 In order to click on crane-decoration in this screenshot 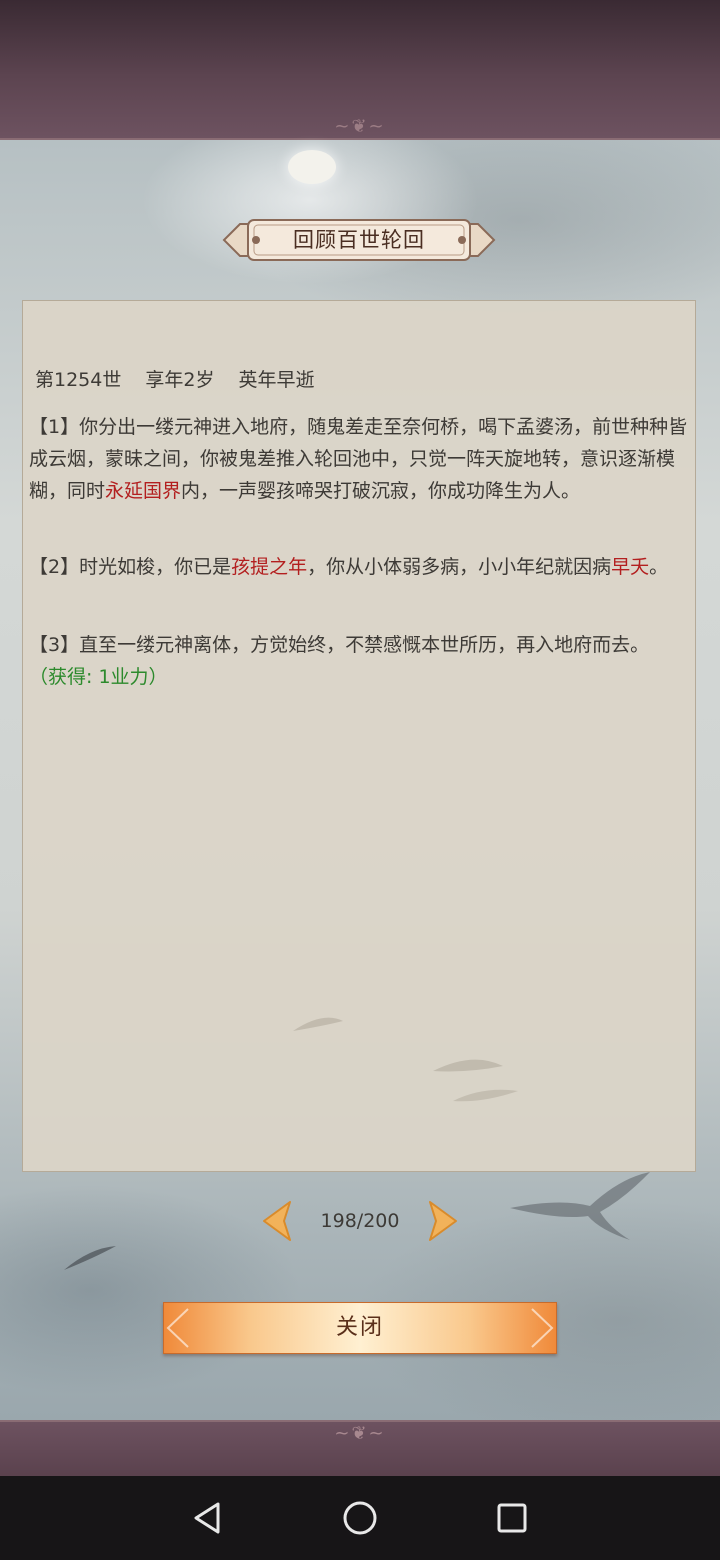, I will do `click(580, 1206)`.